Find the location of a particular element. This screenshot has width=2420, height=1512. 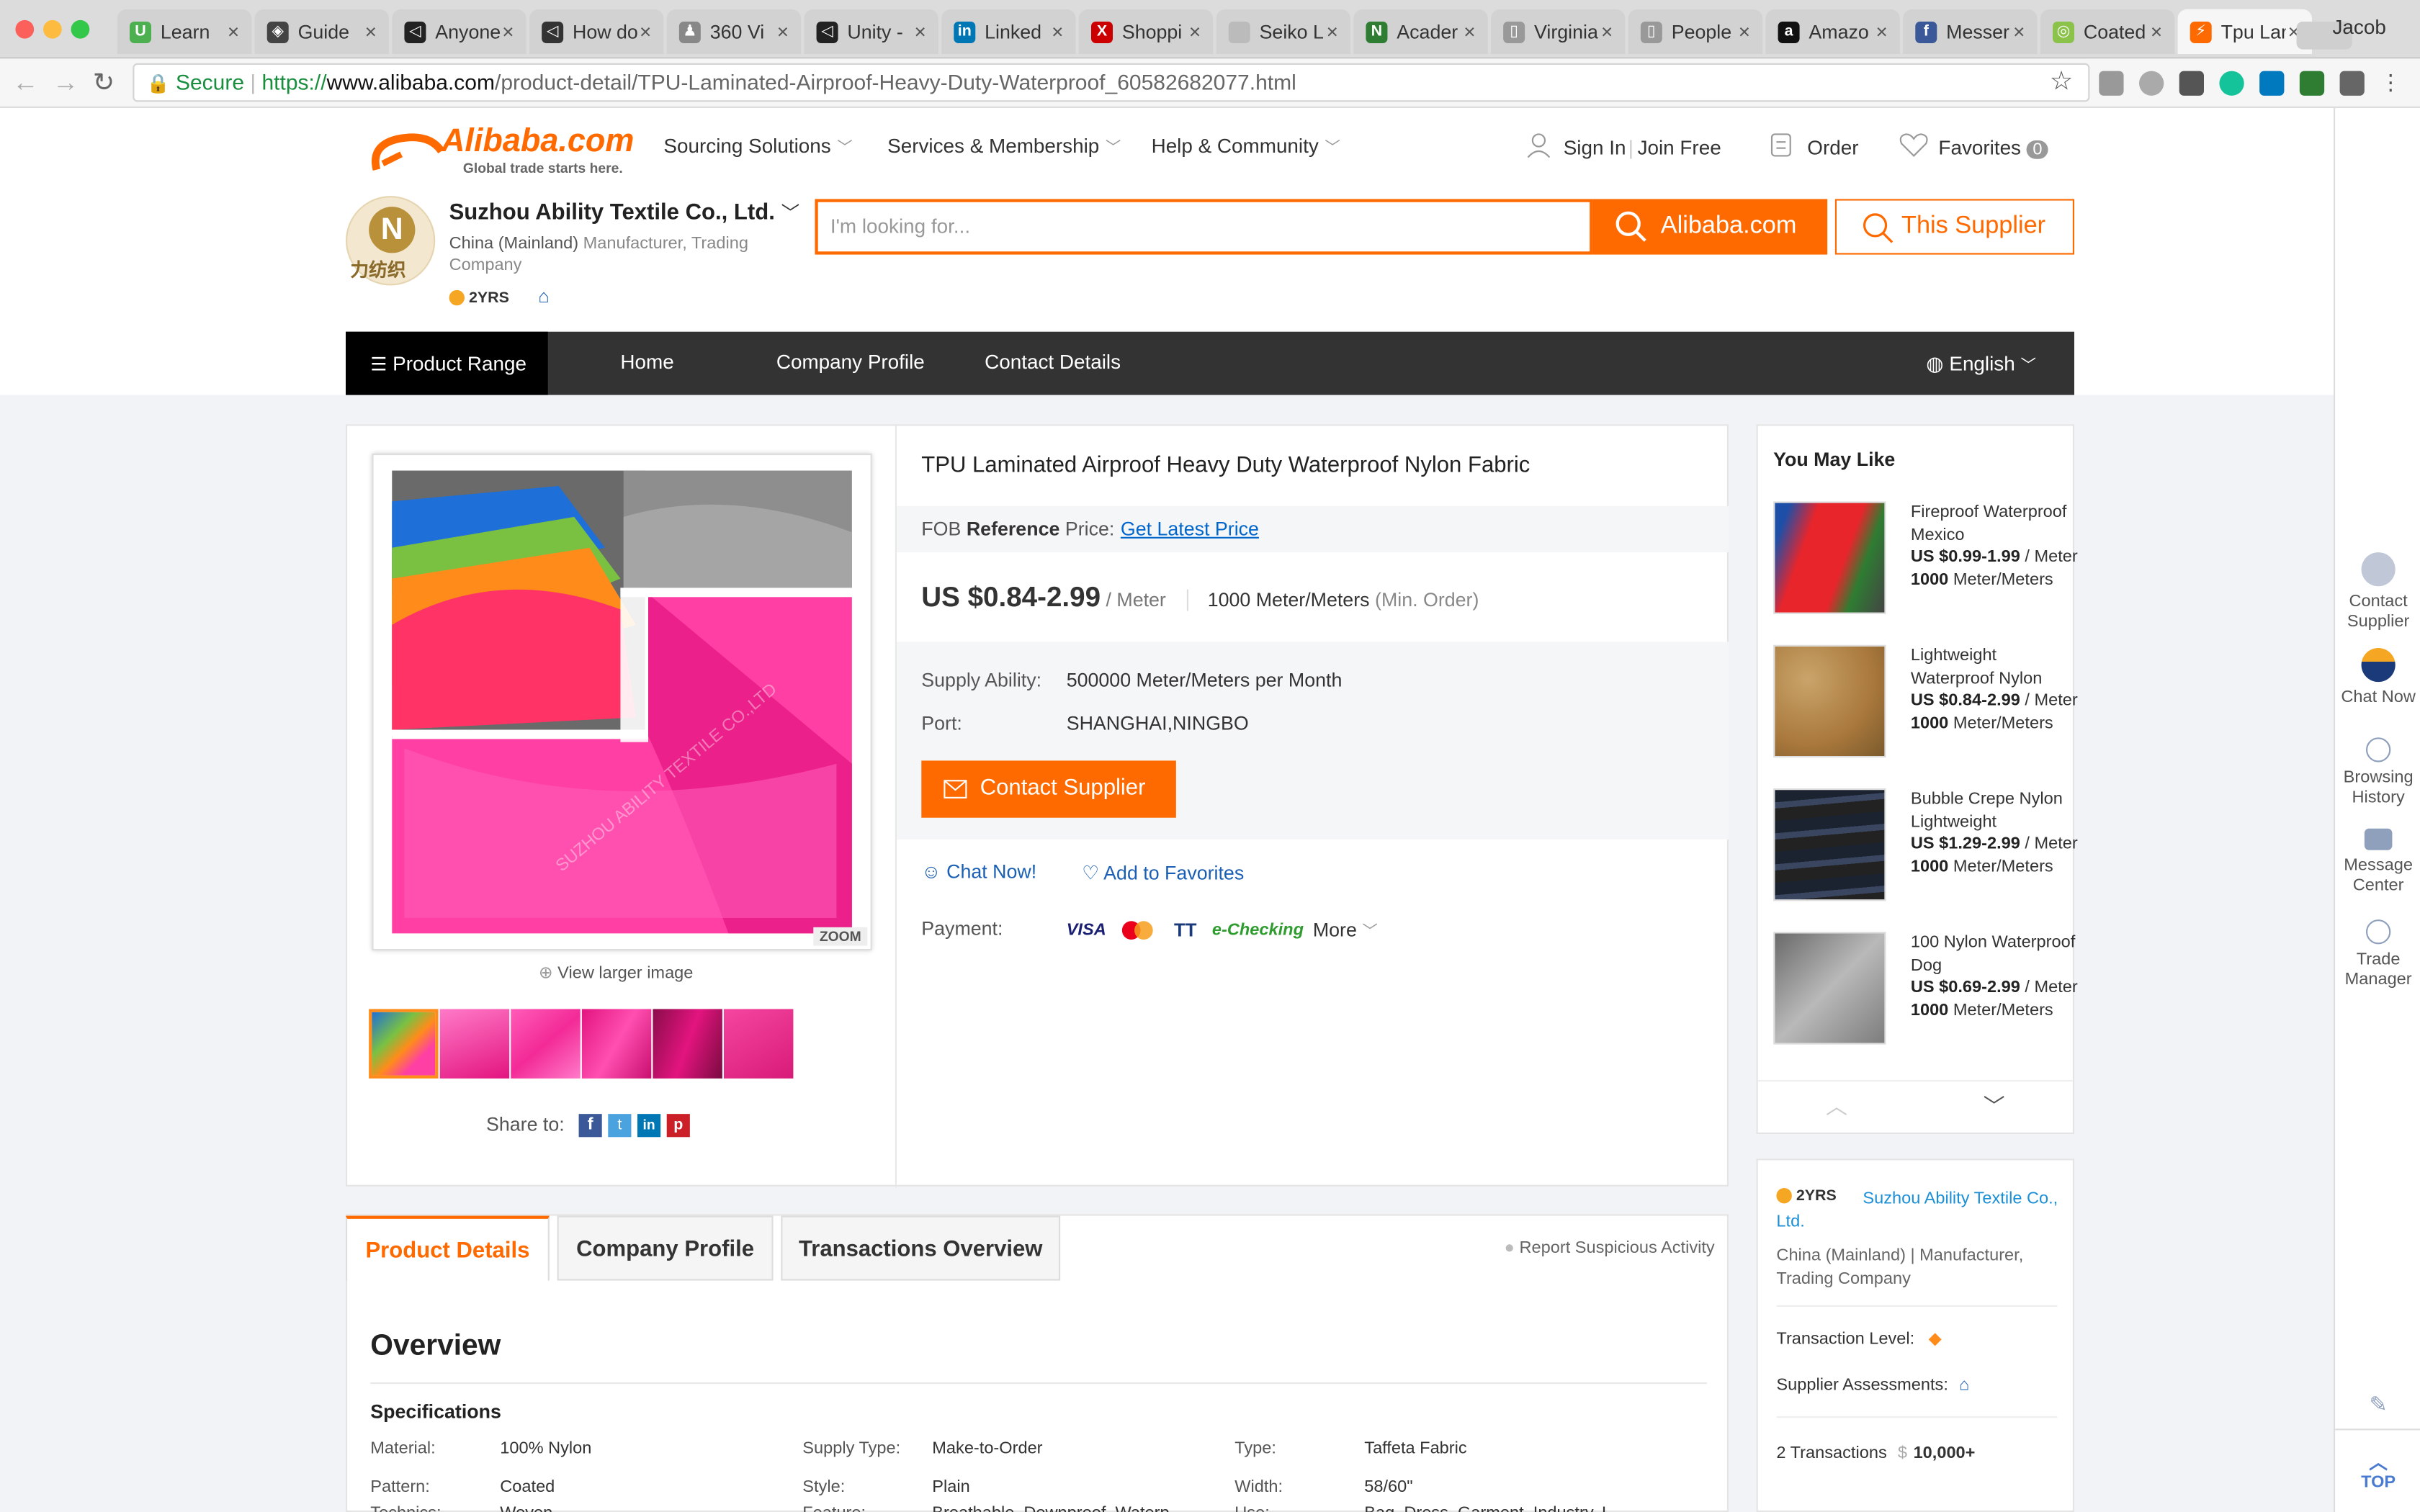

browser-tab: ◁ Anyone × is located at coordinates (459, 31).